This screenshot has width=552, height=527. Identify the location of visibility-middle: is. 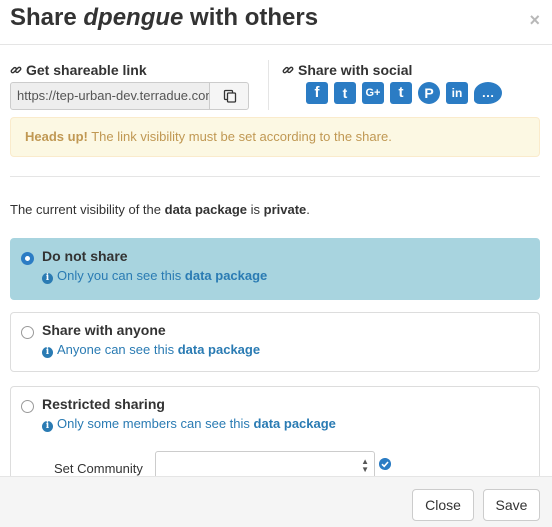
(255, 209).